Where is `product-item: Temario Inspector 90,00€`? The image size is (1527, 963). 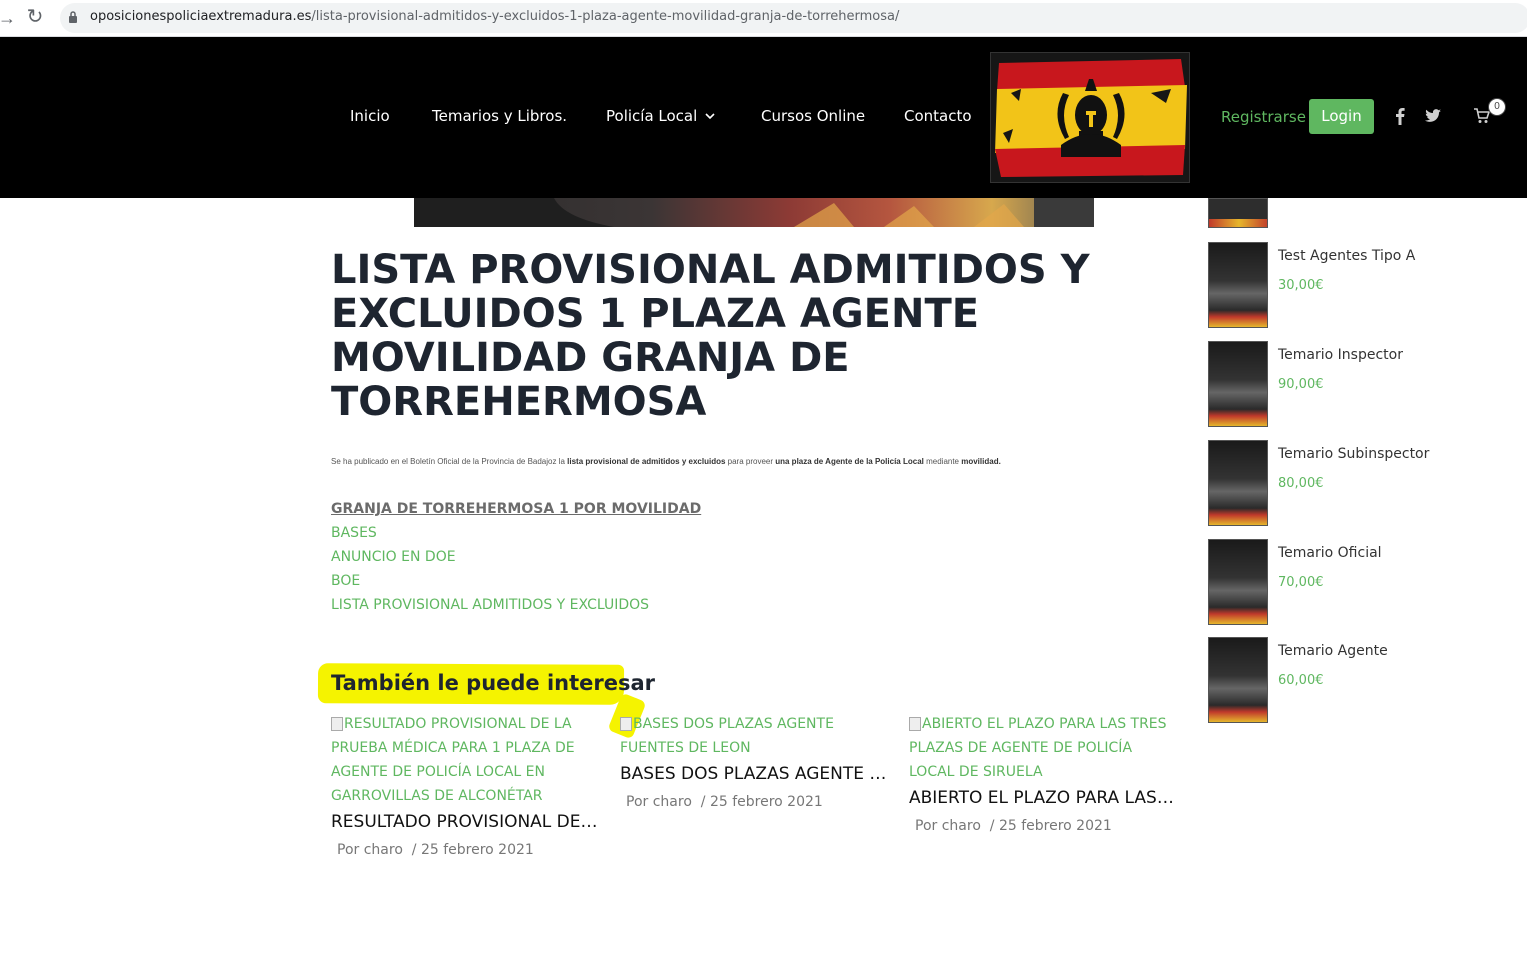
product-item: Temario Inspector 90,00€ is located at coordinates (1363, 384).